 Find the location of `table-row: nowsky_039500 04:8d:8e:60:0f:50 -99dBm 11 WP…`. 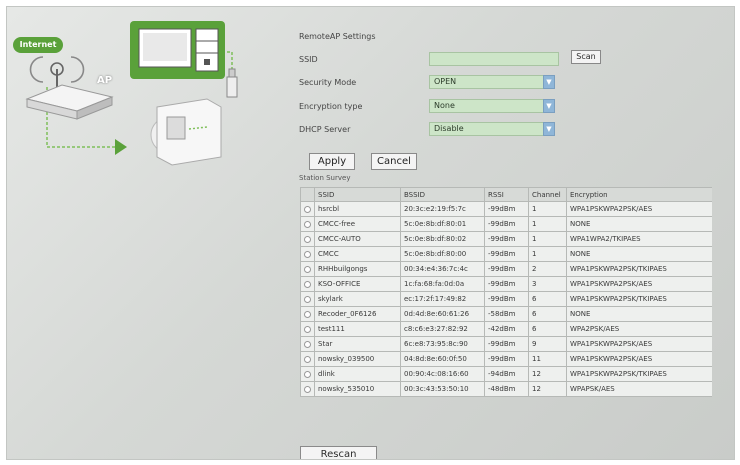

table-row: nowsky_039500 04:8d:8e:60:0f:50 -99dBm 11 WP… is located at coordinates (506, 359).